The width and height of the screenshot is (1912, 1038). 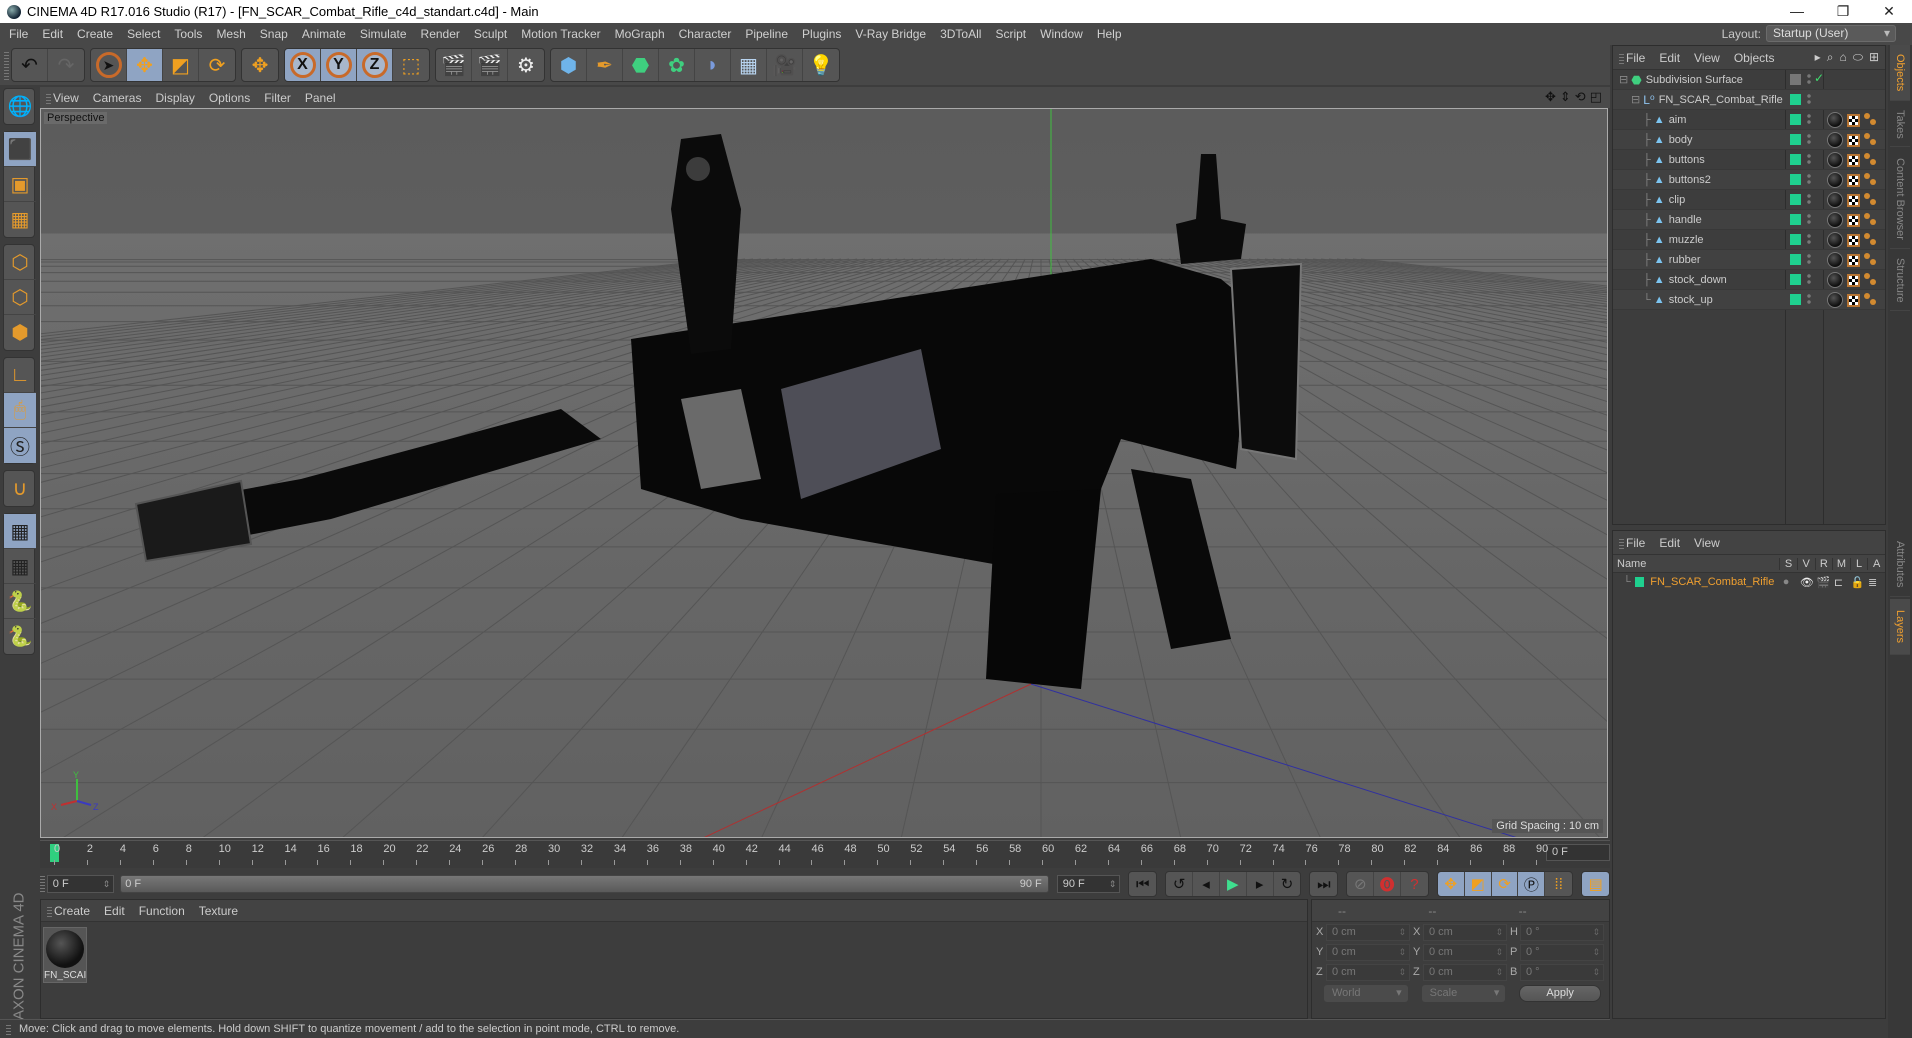 What do you see at coordinates (1843, 11) in the screenshot?
I see `restore-button: ❐` at bounding box center [1843, 11].